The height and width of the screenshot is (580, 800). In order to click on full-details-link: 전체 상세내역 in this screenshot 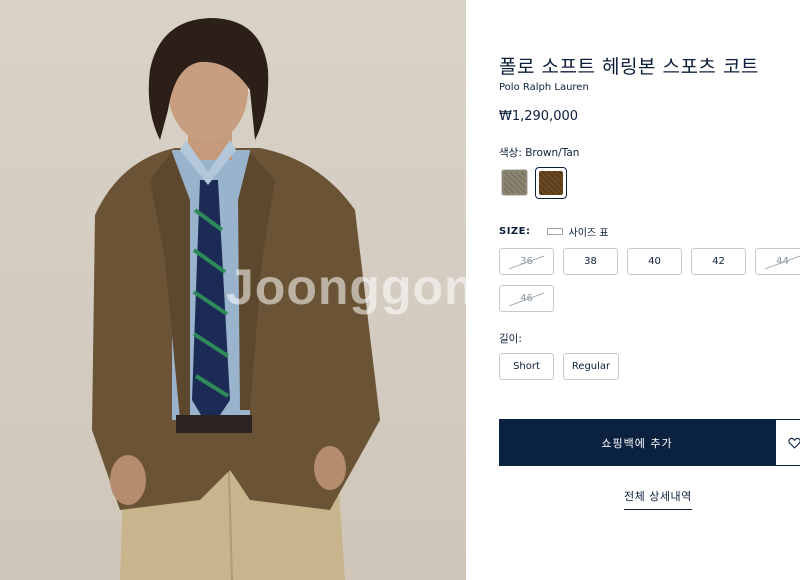, I will do `click(658, 499)`.